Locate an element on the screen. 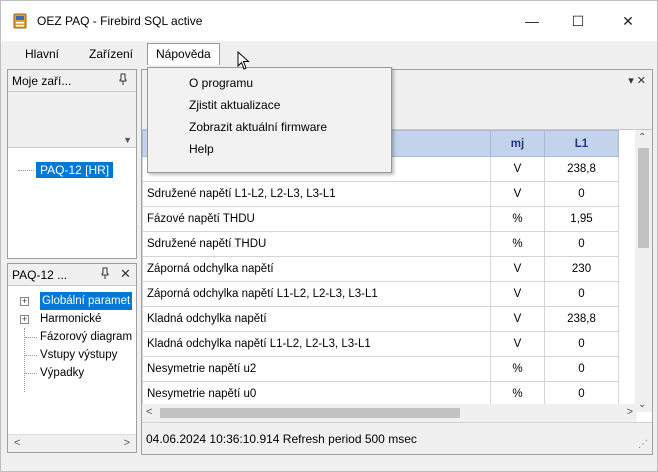 The image size is (658, 472). menu-item-o-programu: O programu is located at coordinates (269, 83).